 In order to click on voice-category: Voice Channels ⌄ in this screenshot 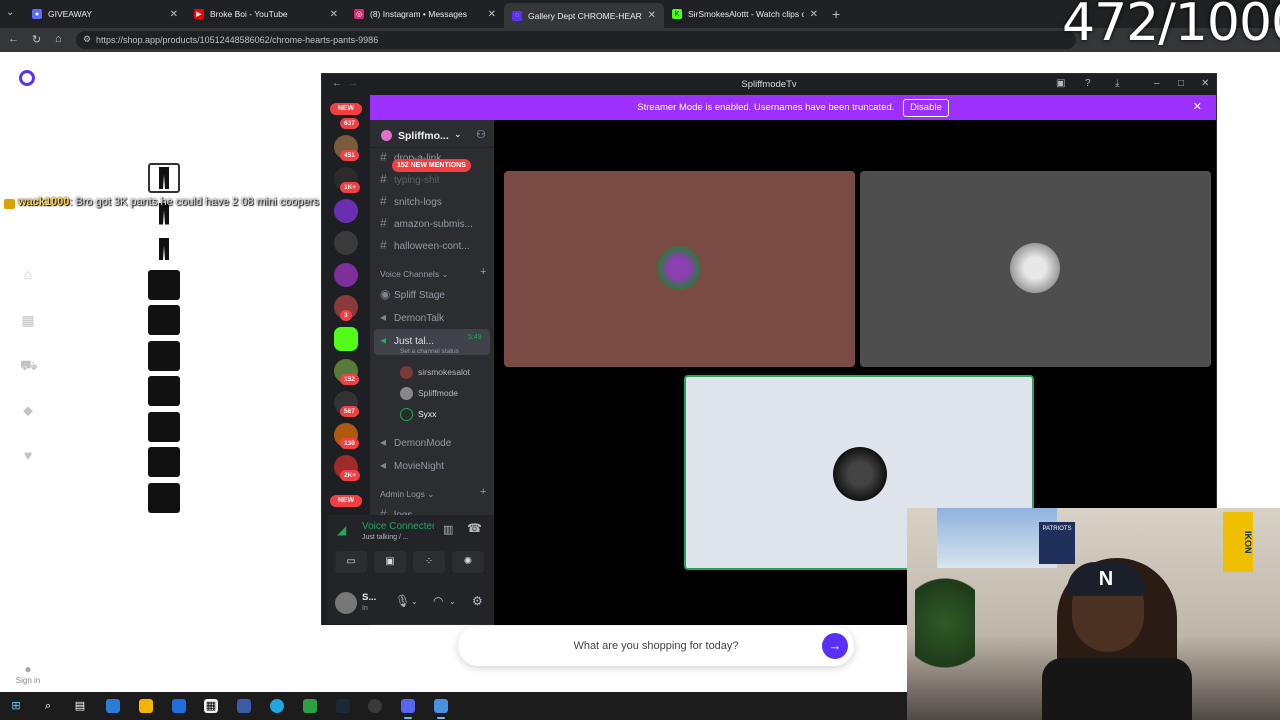, I will do `click(414, 274)`.